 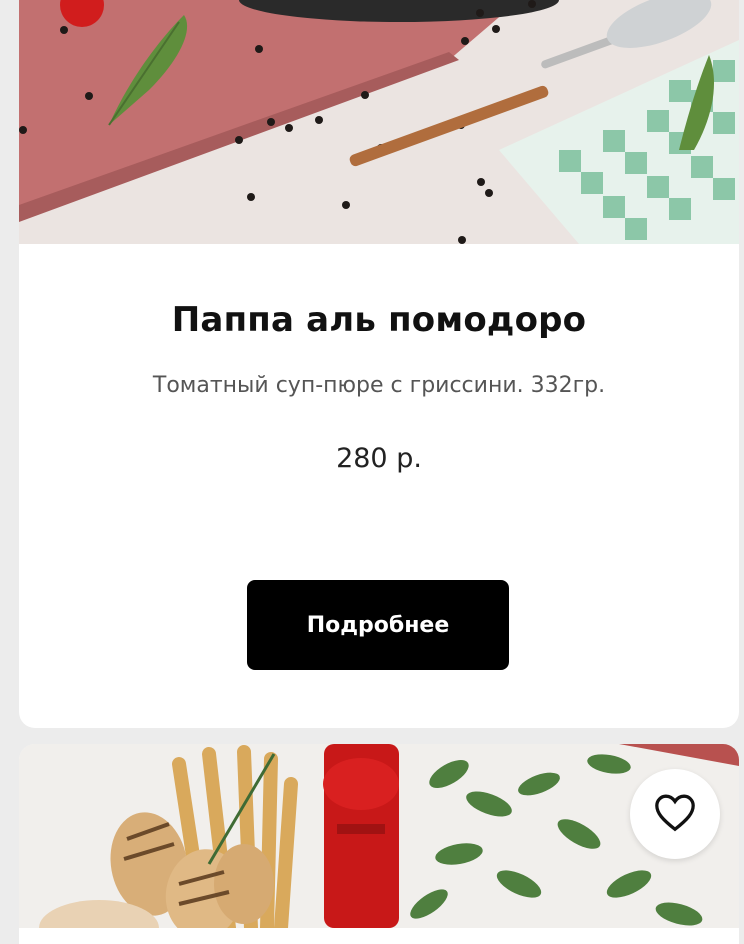 What do you see at coordinates (379, 385) in the screenshot?
I see `product-description: Томатный суп-пюре с гриссини. 332гр.` at bounding box center [379, 385].